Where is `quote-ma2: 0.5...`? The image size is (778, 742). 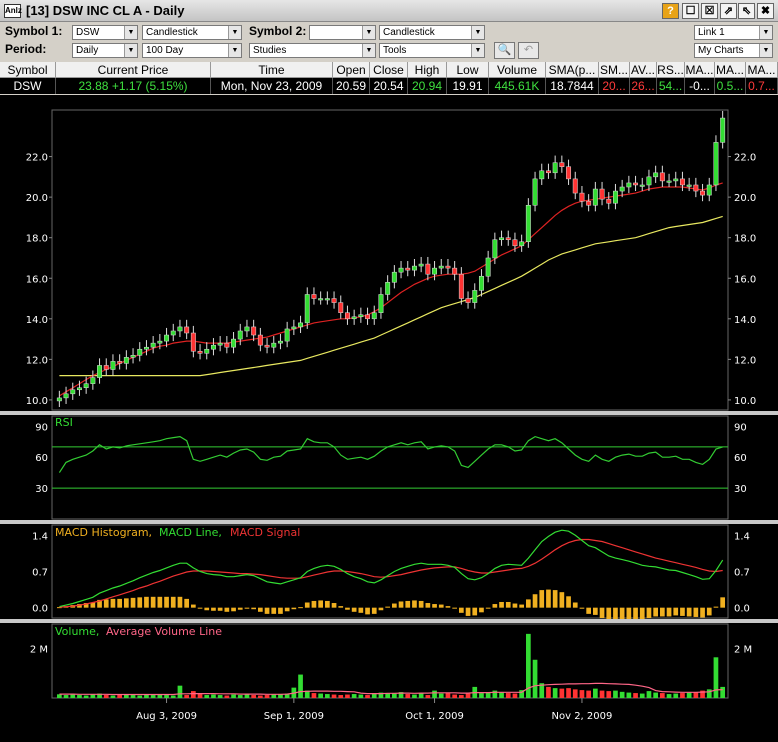 quote-ma2: 0.5... is located at coordinates (730, 86).